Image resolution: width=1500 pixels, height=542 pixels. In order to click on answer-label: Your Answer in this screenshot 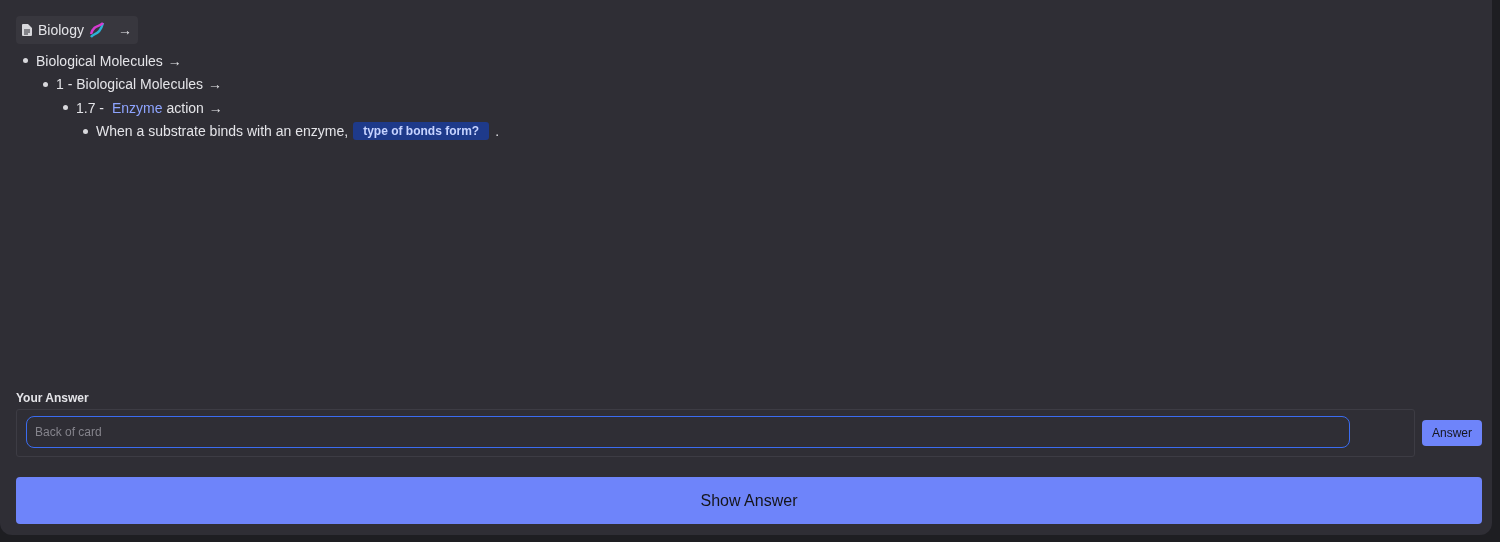, I will do `click(53, 398)`.